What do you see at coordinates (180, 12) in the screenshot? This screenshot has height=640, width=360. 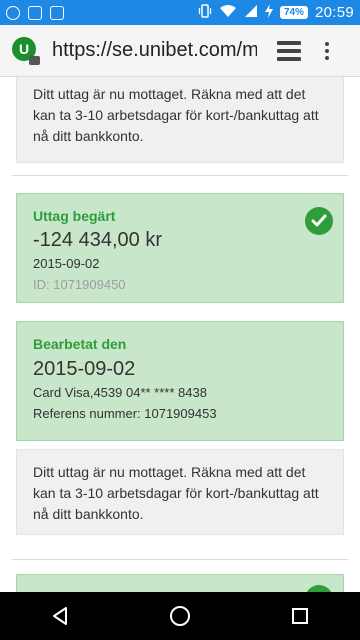 I see `status-bar: 74% 20:59` at bounding box center [180, 12].